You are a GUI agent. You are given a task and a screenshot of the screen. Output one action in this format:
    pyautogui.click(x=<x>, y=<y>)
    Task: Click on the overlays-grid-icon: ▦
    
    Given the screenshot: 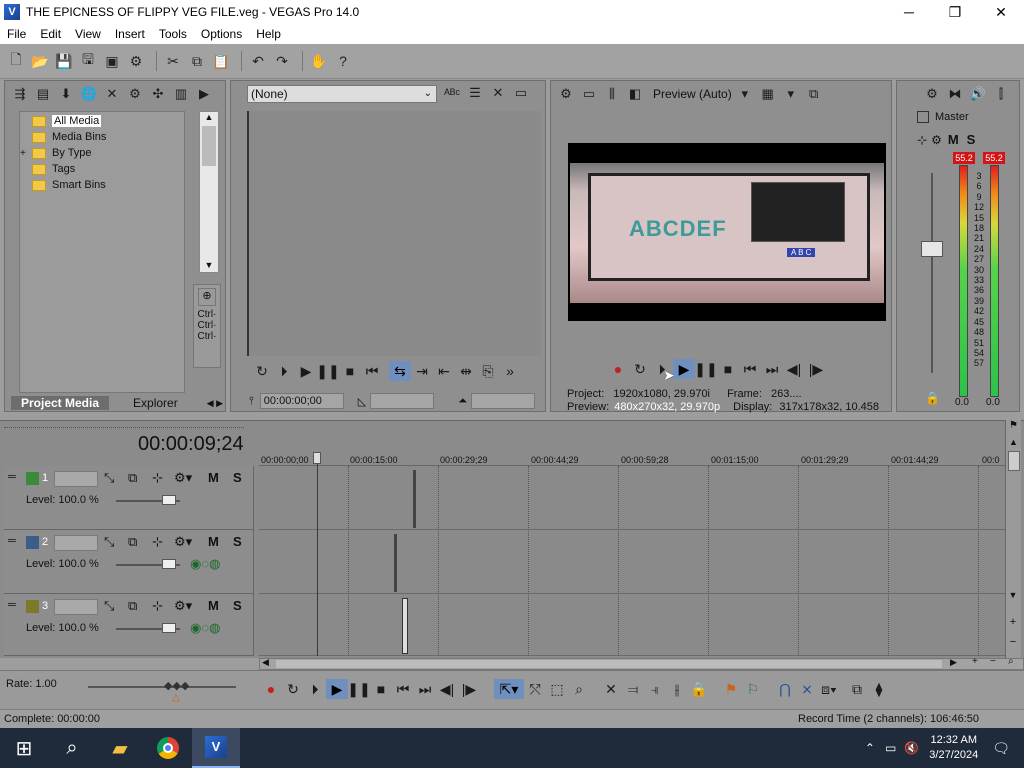 What is the action you would take?
    pyautogui.click(x=768, y=94)
    